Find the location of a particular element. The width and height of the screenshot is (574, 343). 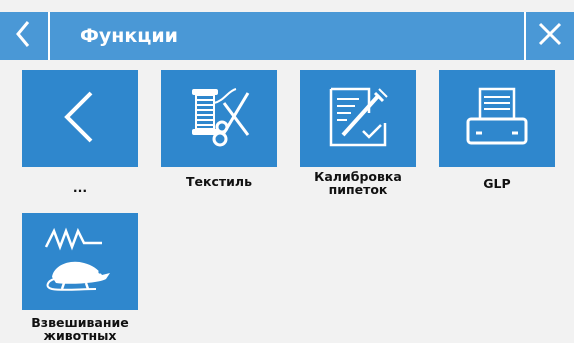

tile-animal-icon-box is located at coordinates (80, 261).